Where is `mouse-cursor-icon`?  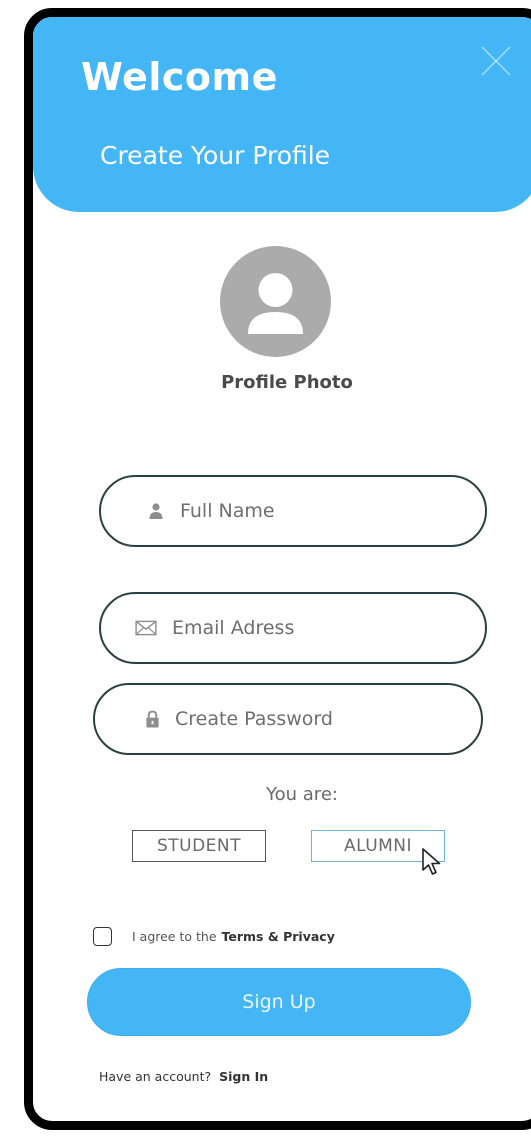
mouse-cursor-icon is located at coordinates (431, 861).